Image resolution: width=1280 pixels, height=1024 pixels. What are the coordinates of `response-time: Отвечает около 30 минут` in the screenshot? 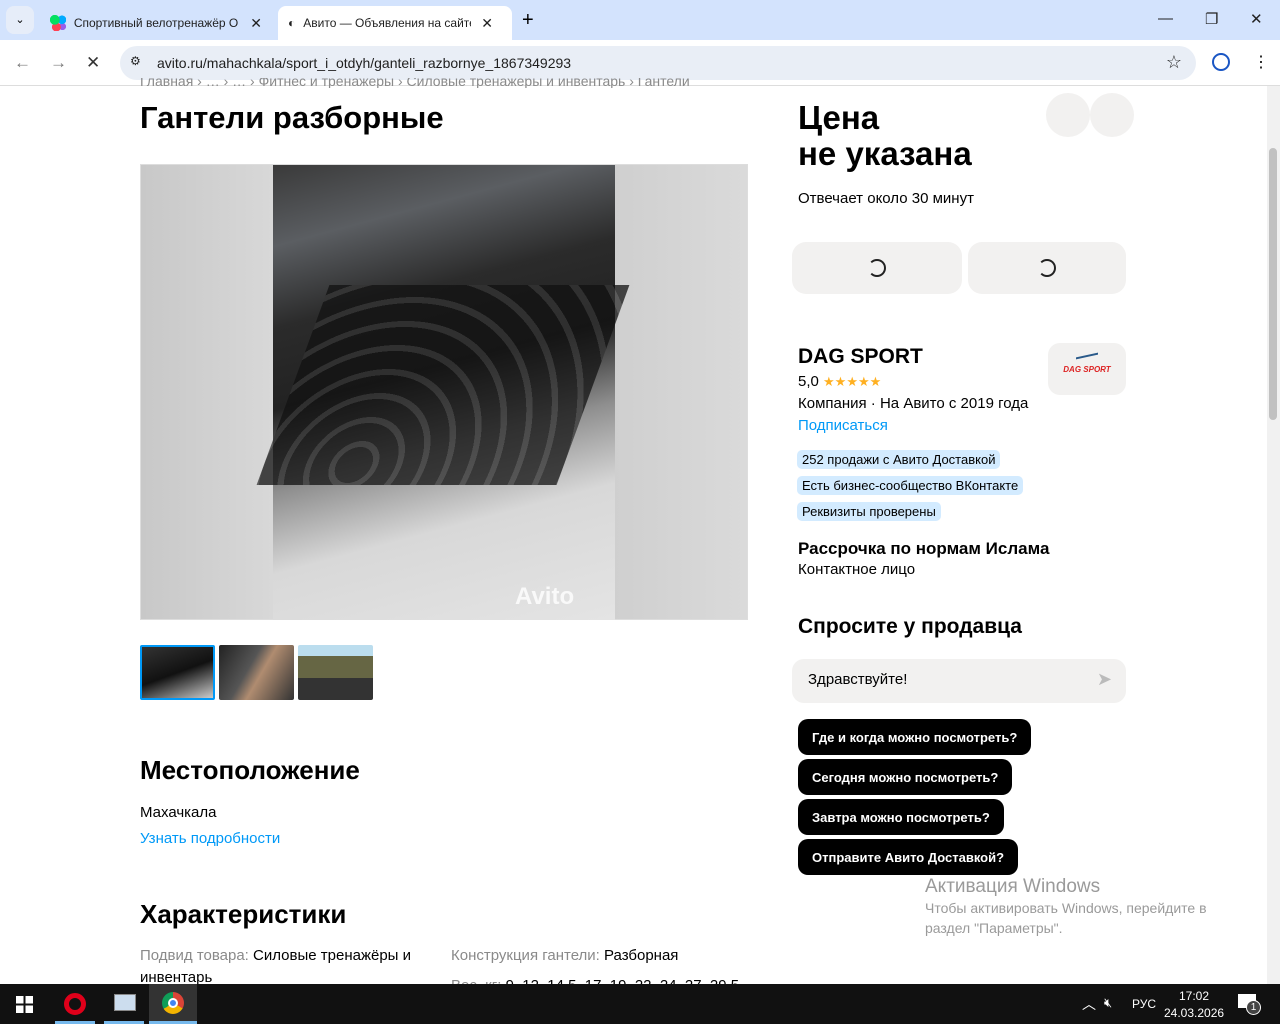 It's located at (886, 198).